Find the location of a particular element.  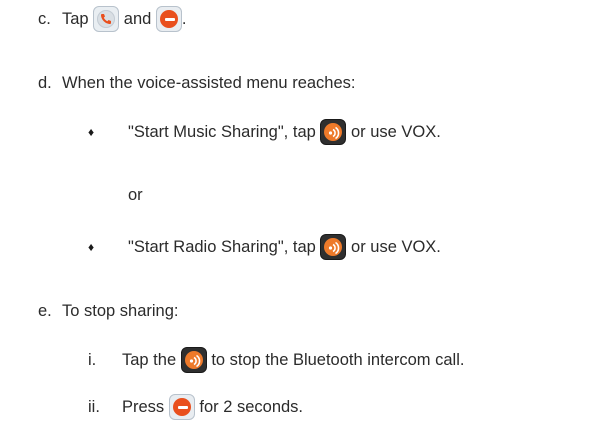

step-e-sub-i-marker: i. is located at coordinates (92, 359).